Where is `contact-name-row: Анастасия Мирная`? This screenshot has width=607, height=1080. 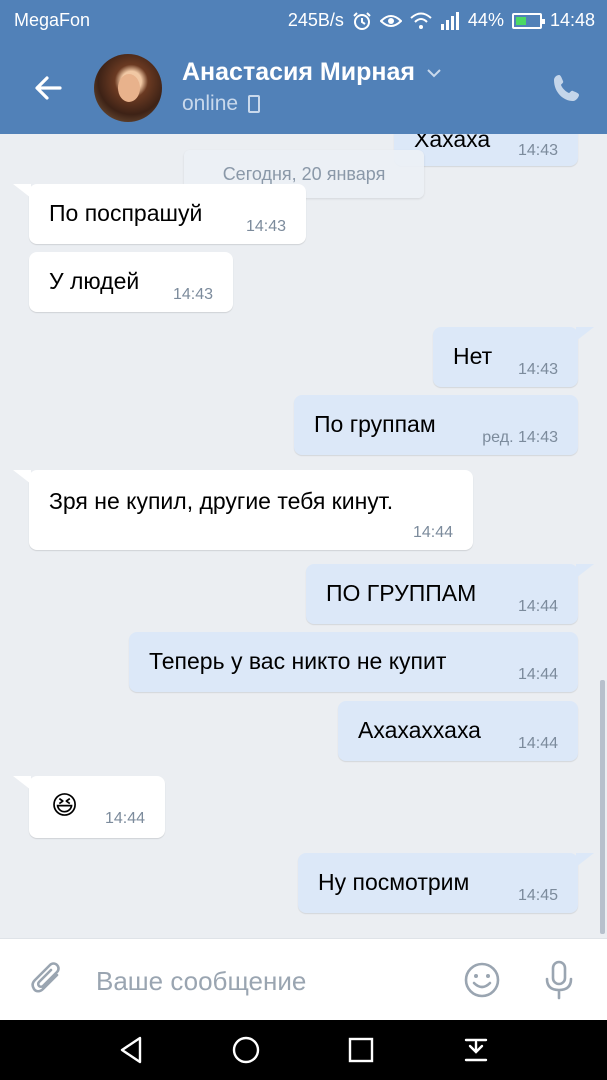
contact-name-row: Анастасия Мирная is located at coordinates (312, 72).